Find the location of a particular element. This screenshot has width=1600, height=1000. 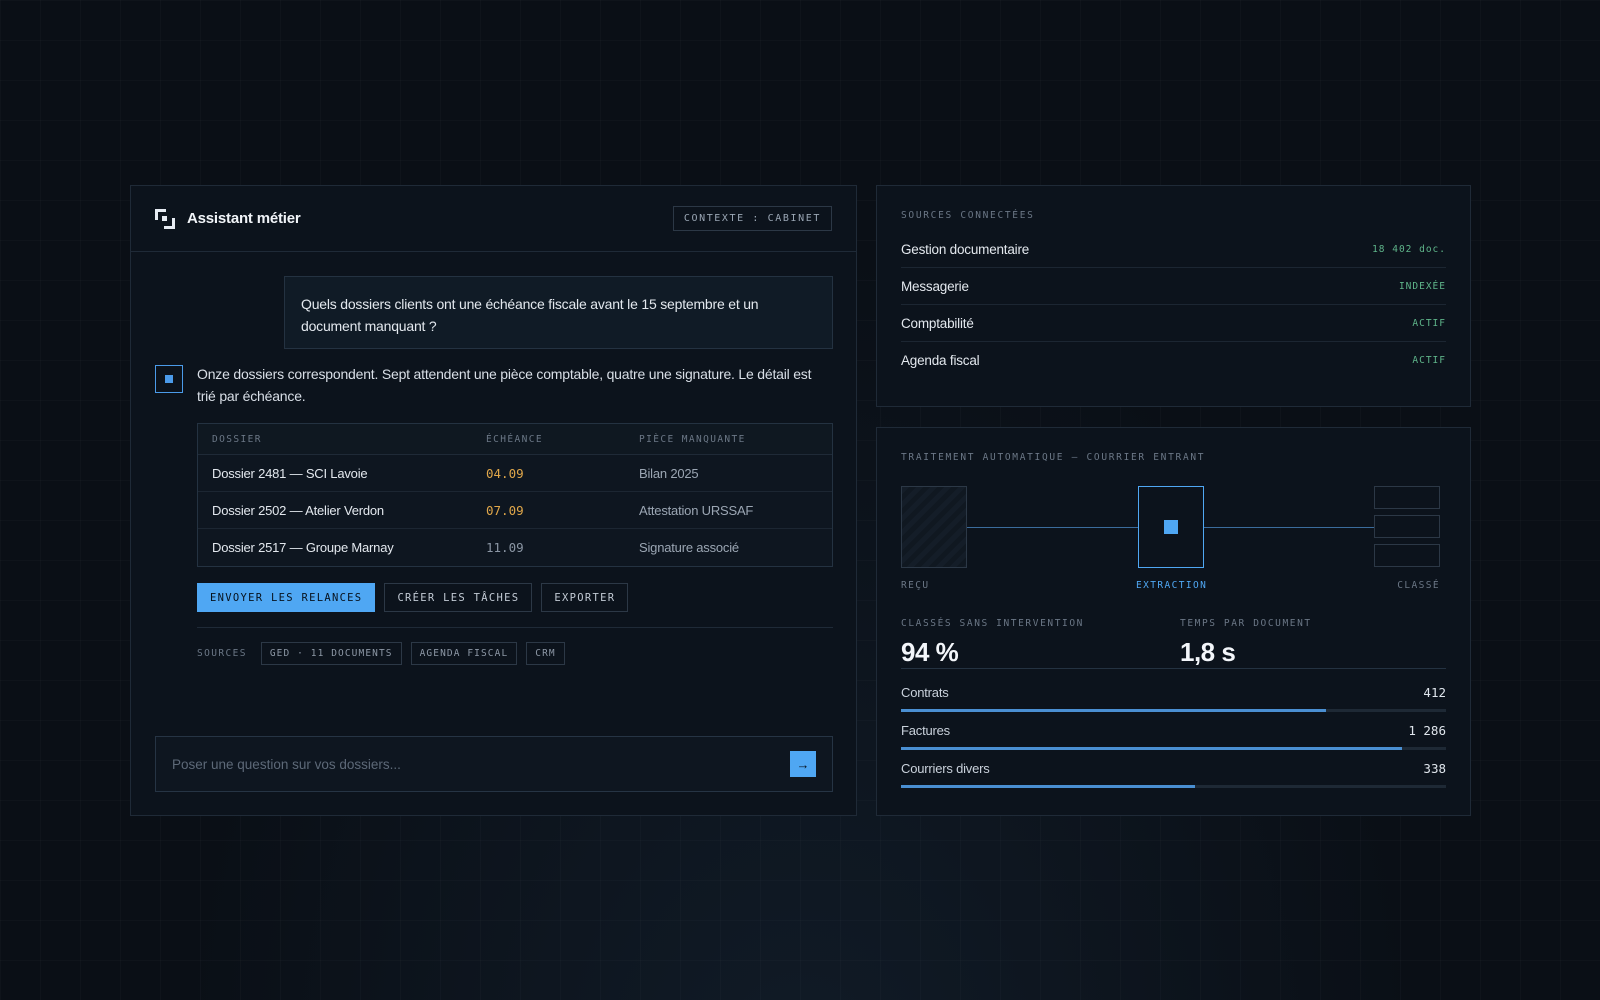

category-count: 338 is located at coordinates (1434, 768).